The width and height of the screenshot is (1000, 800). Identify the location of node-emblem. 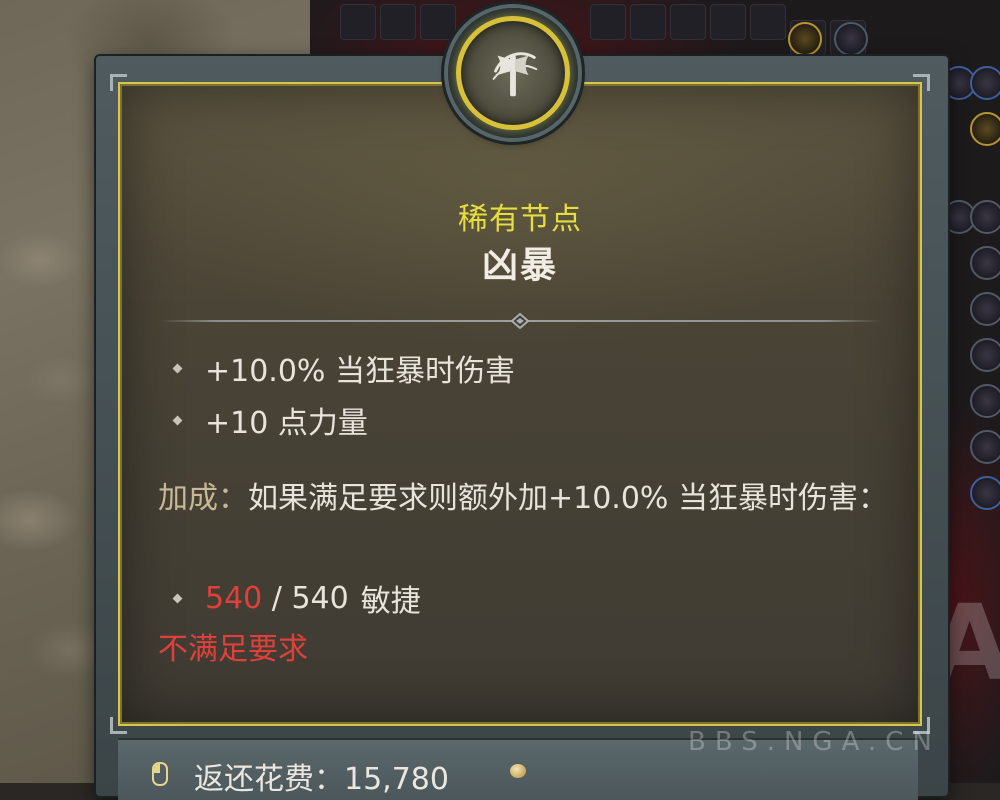
(513, 73).